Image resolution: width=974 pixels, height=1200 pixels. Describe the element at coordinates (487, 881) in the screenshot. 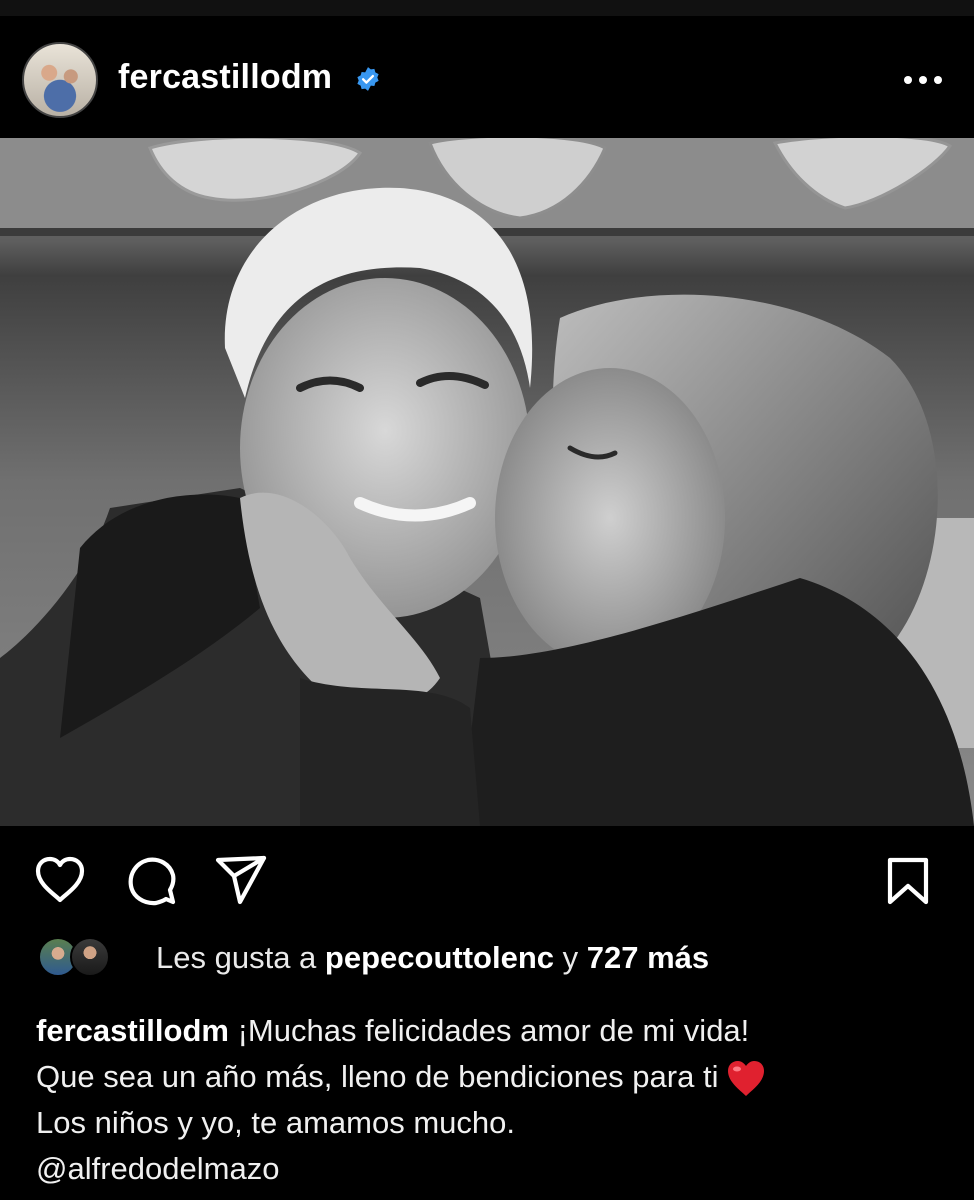

I see `post-actions-bar` at that location.